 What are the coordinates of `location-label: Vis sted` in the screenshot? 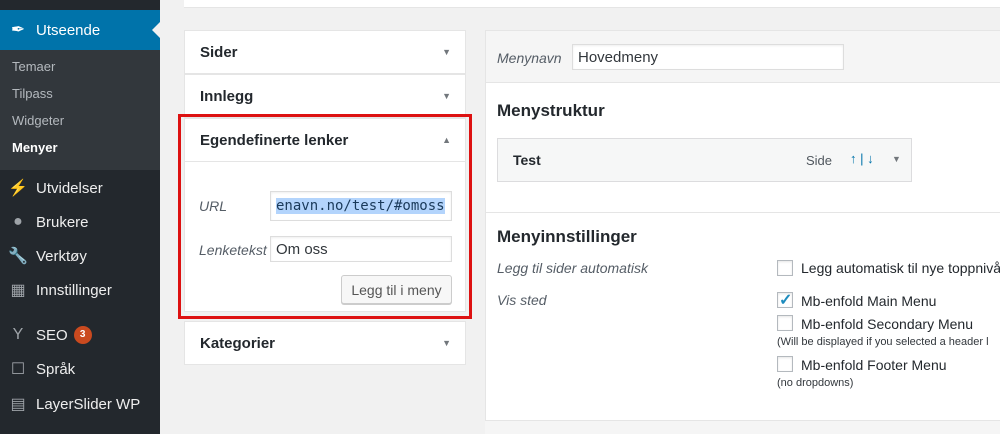 It's located at (522, 300).